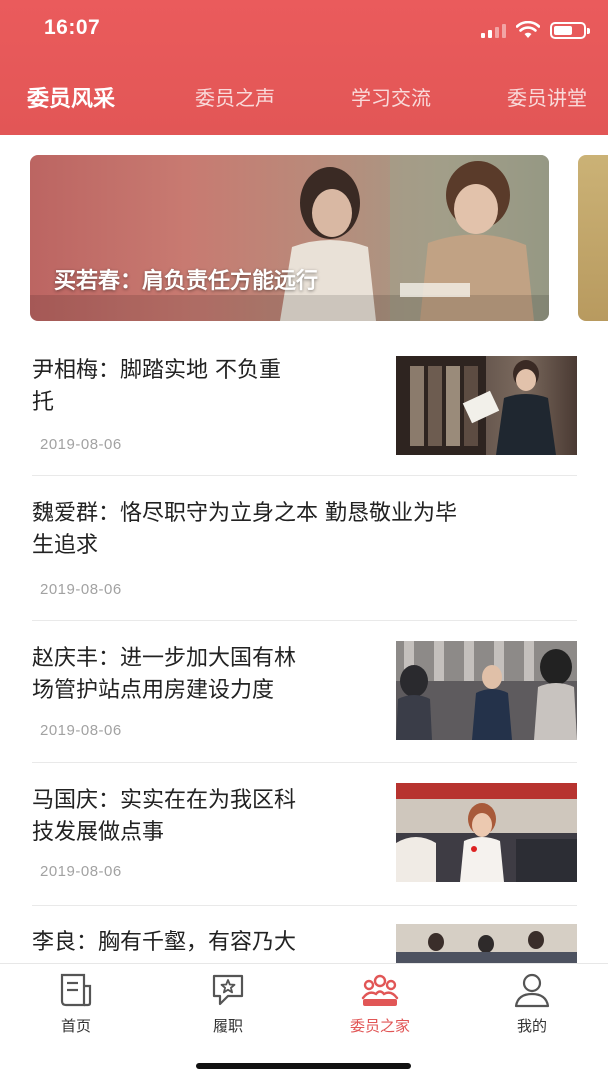  I want to click on battery-icon, so click(570, 30).